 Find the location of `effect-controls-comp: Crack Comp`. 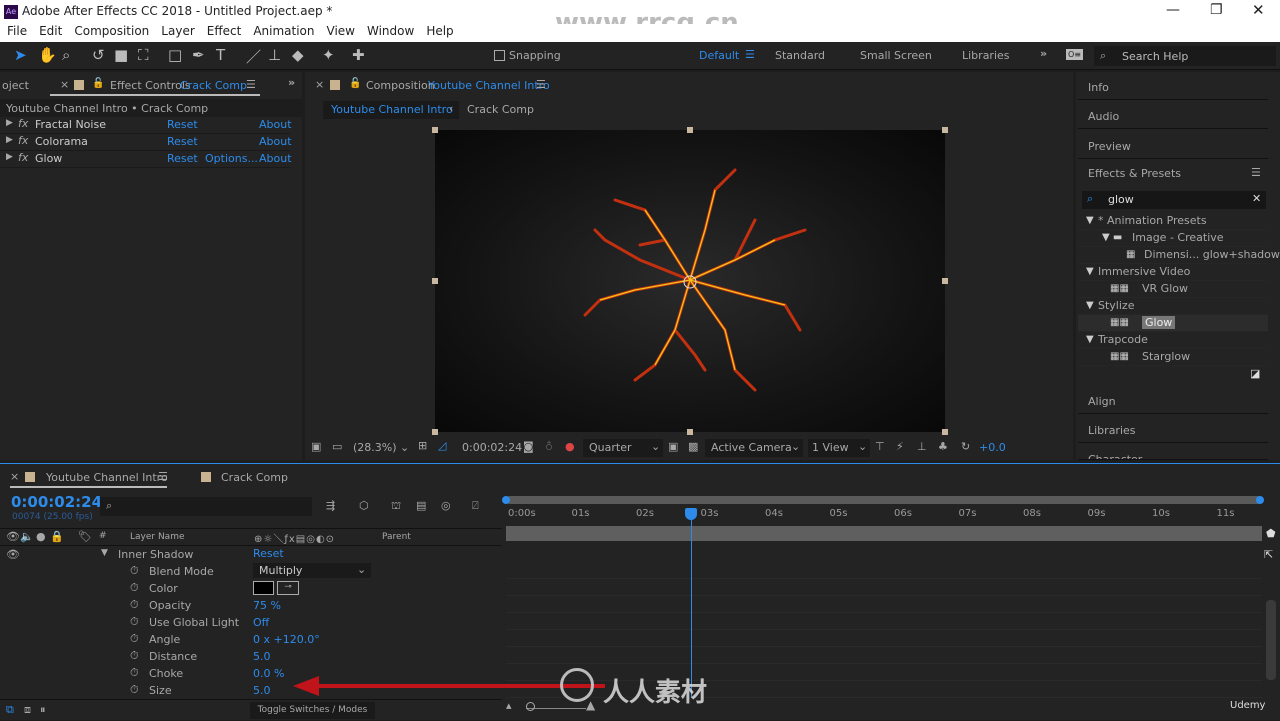

effect-controls-comp: Crack Comp is located at coordinates (213, 85).